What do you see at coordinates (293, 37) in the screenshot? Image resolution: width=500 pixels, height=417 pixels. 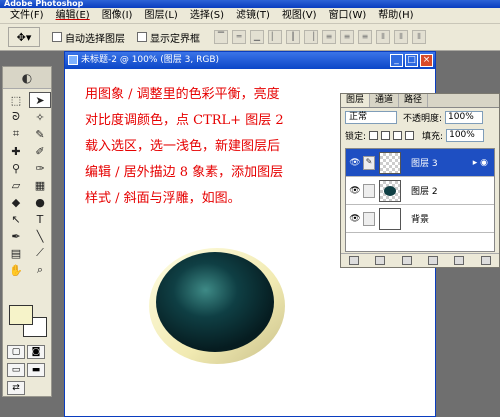 I see `align-center-icon: ┃` at bounding box center [293, 37].